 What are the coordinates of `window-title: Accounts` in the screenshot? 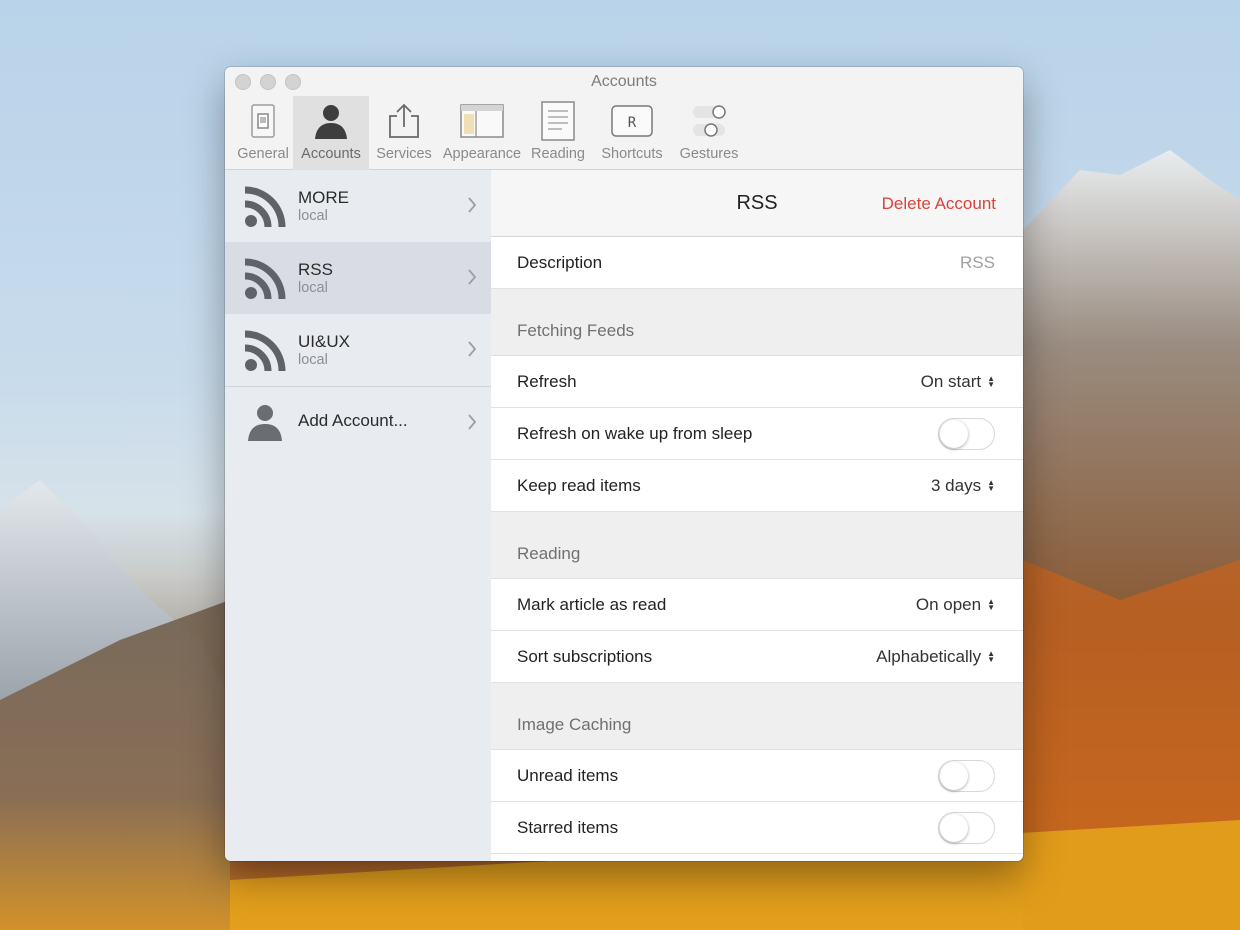 It's located at (624, 81).